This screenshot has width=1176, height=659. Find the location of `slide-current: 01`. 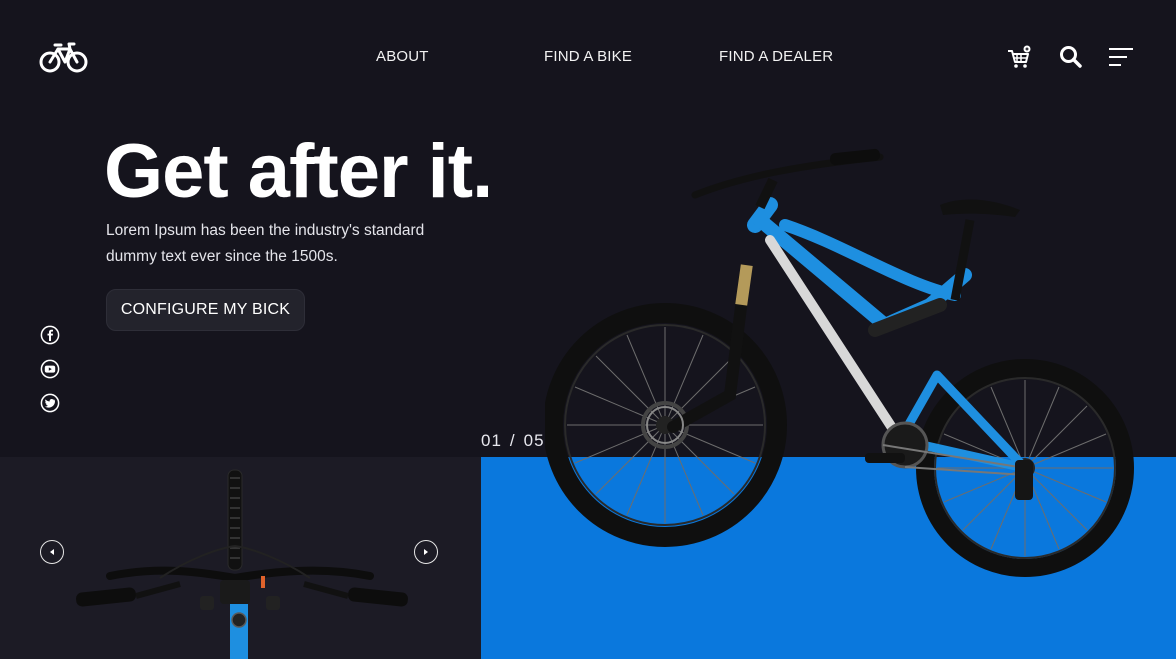

slide-current: 01 is located at coordinates (491, 440).